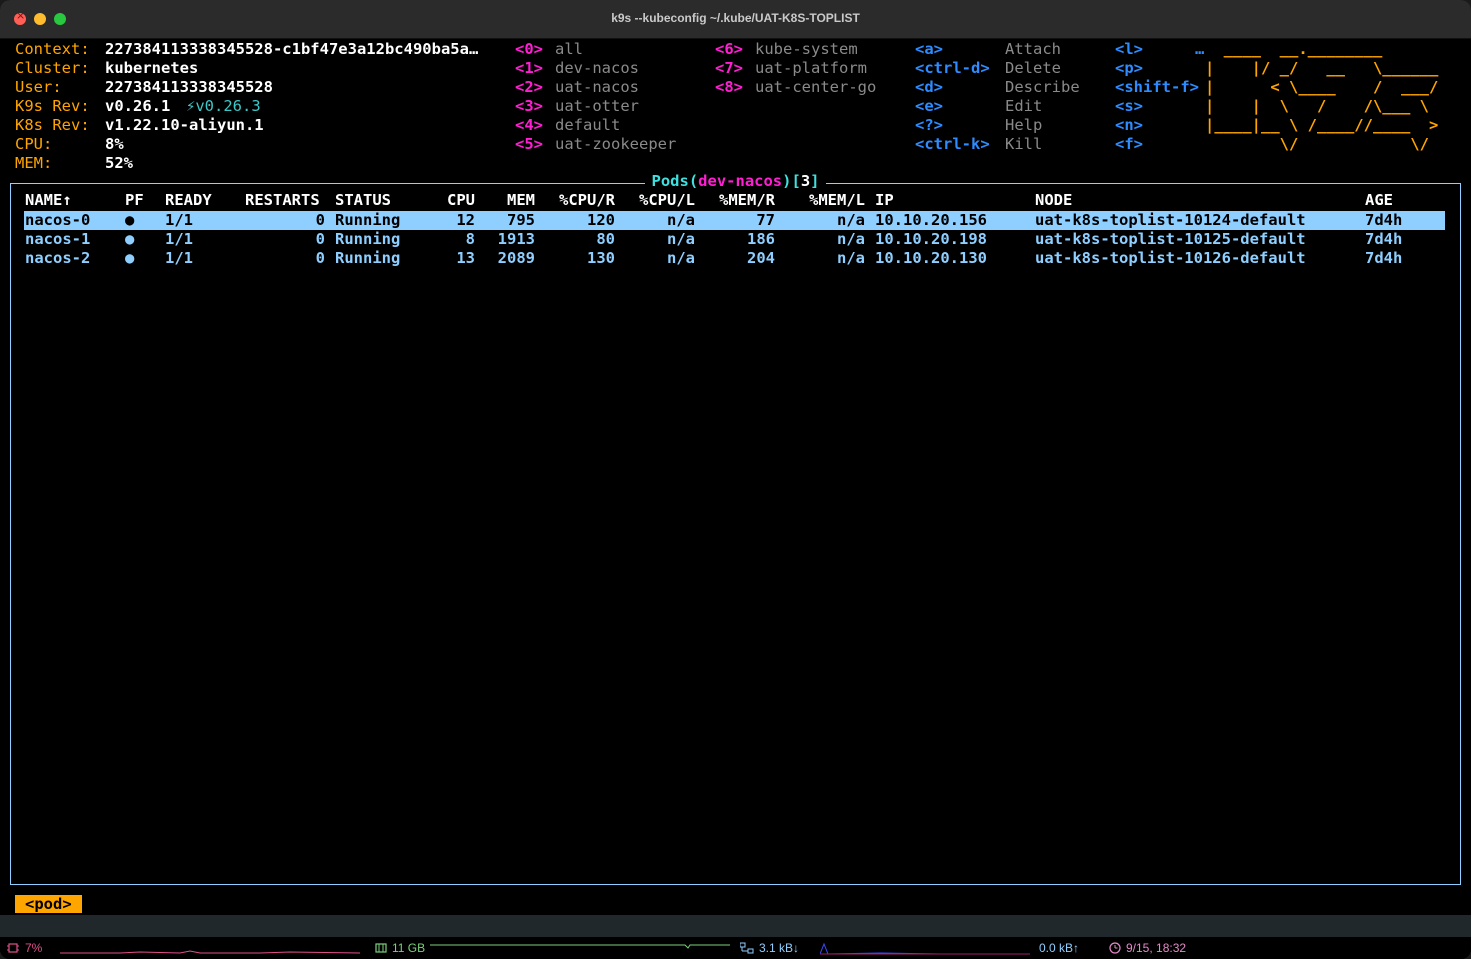 Image resolution: width=1471 pixels, height=959 pixels. What do you see at coordinates (1023, 144) in the screenshot?
I see `shortcut-kill: Kill` at bounding box center [1023, 144].